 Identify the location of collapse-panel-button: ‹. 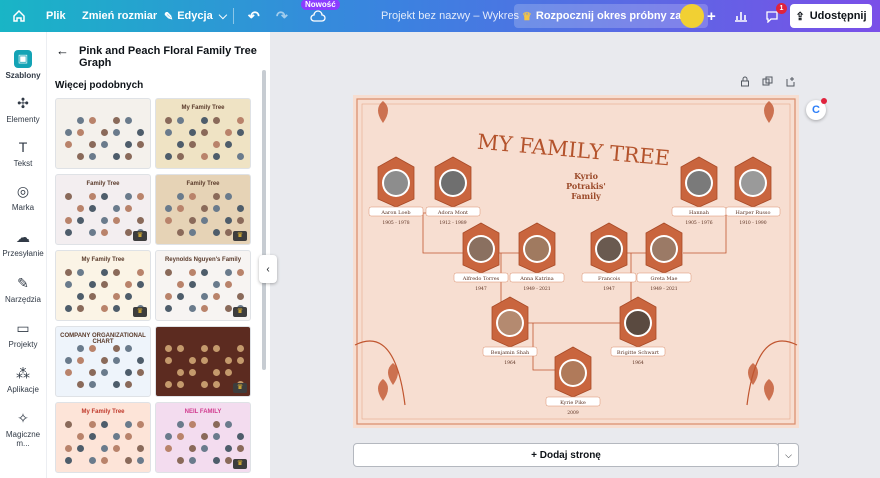
(268, 269).